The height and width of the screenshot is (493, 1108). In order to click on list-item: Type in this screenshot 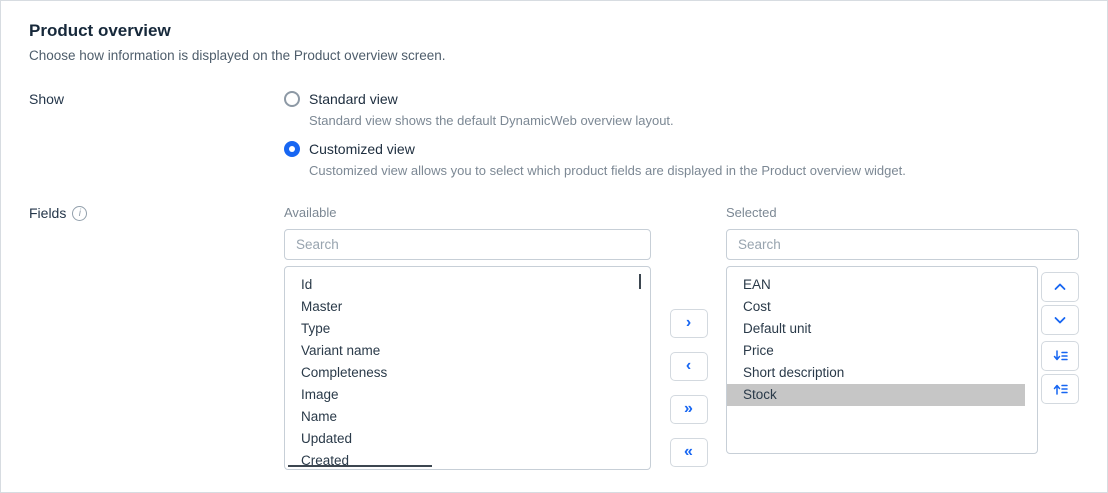, I will do `click(467, 329)`.